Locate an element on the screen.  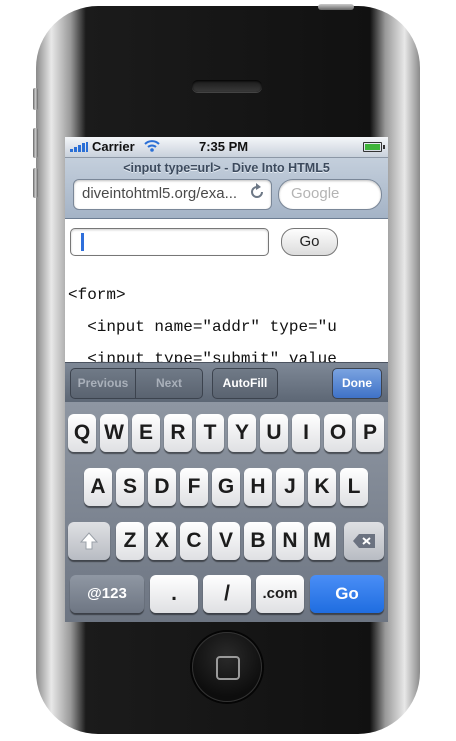
text-cursor is located at coordinates (82, 242).